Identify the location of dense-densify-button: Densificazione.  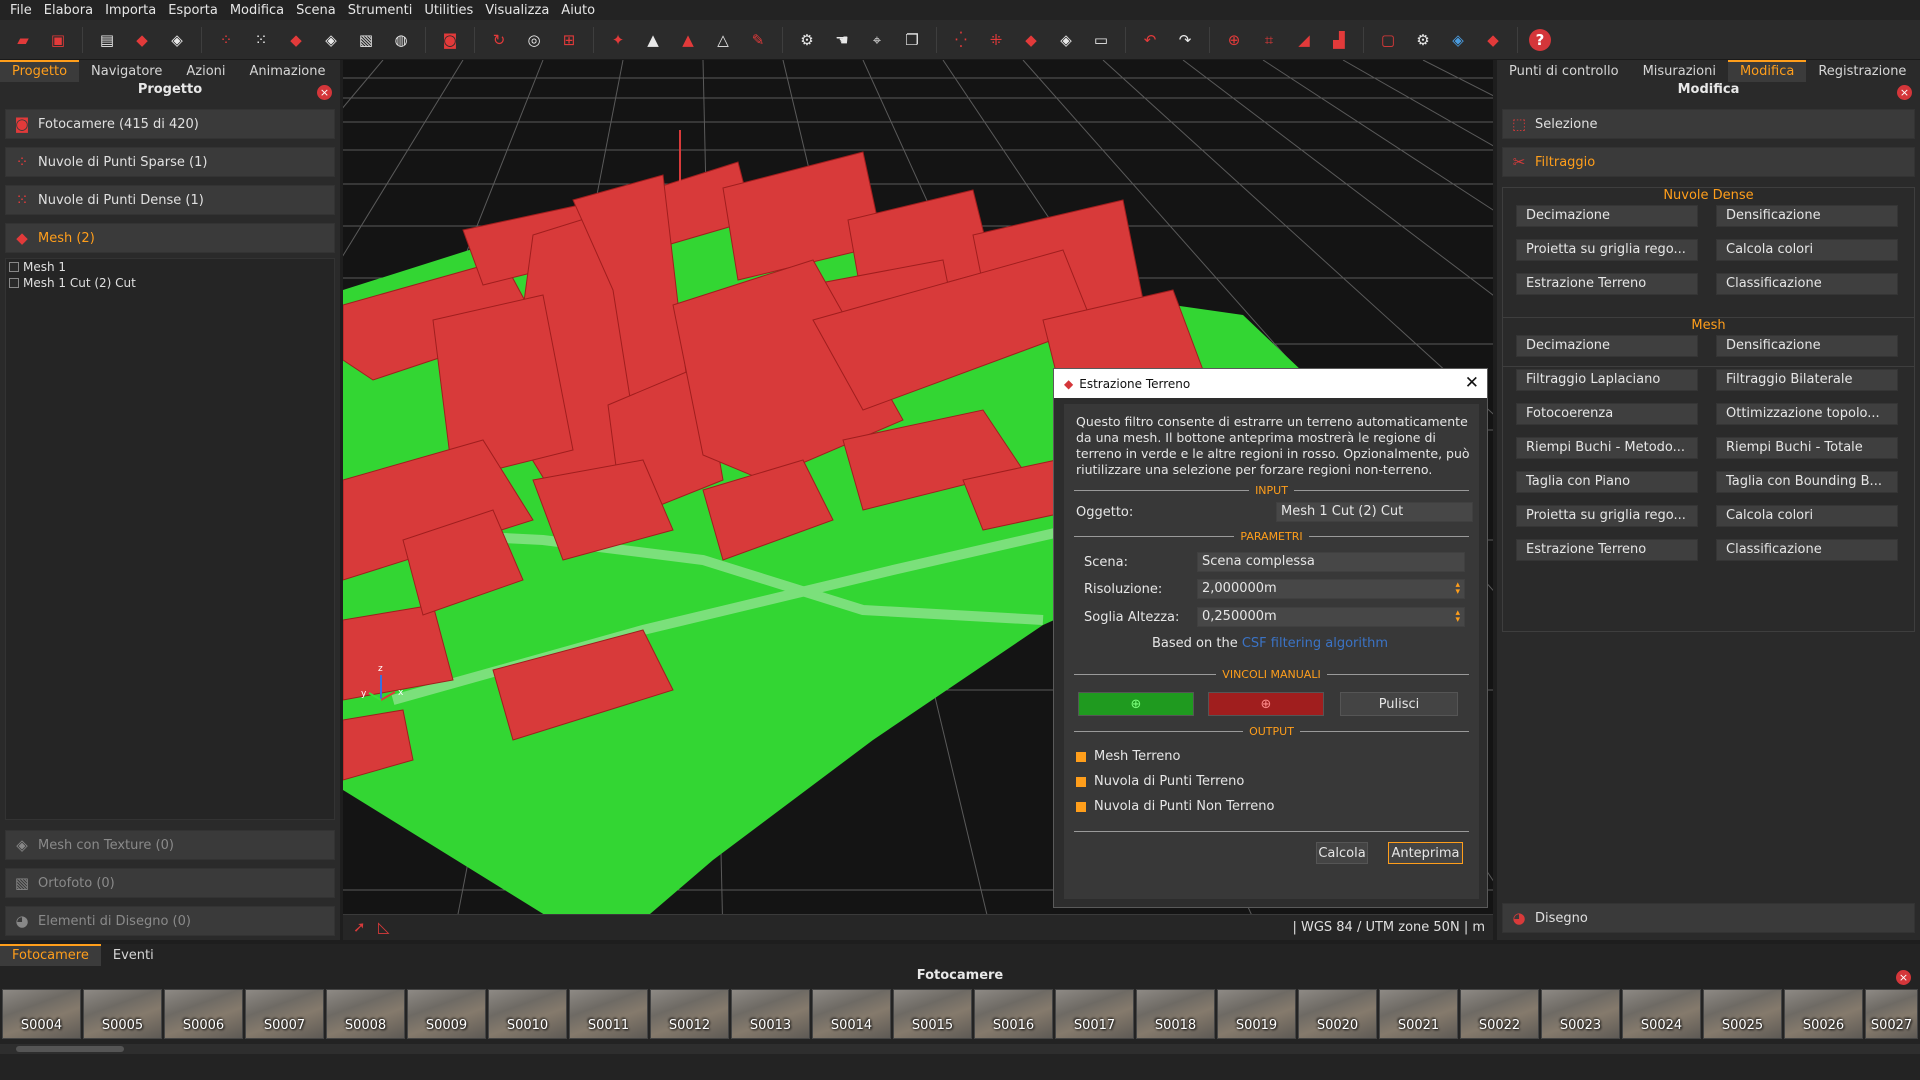
(1807, 216).